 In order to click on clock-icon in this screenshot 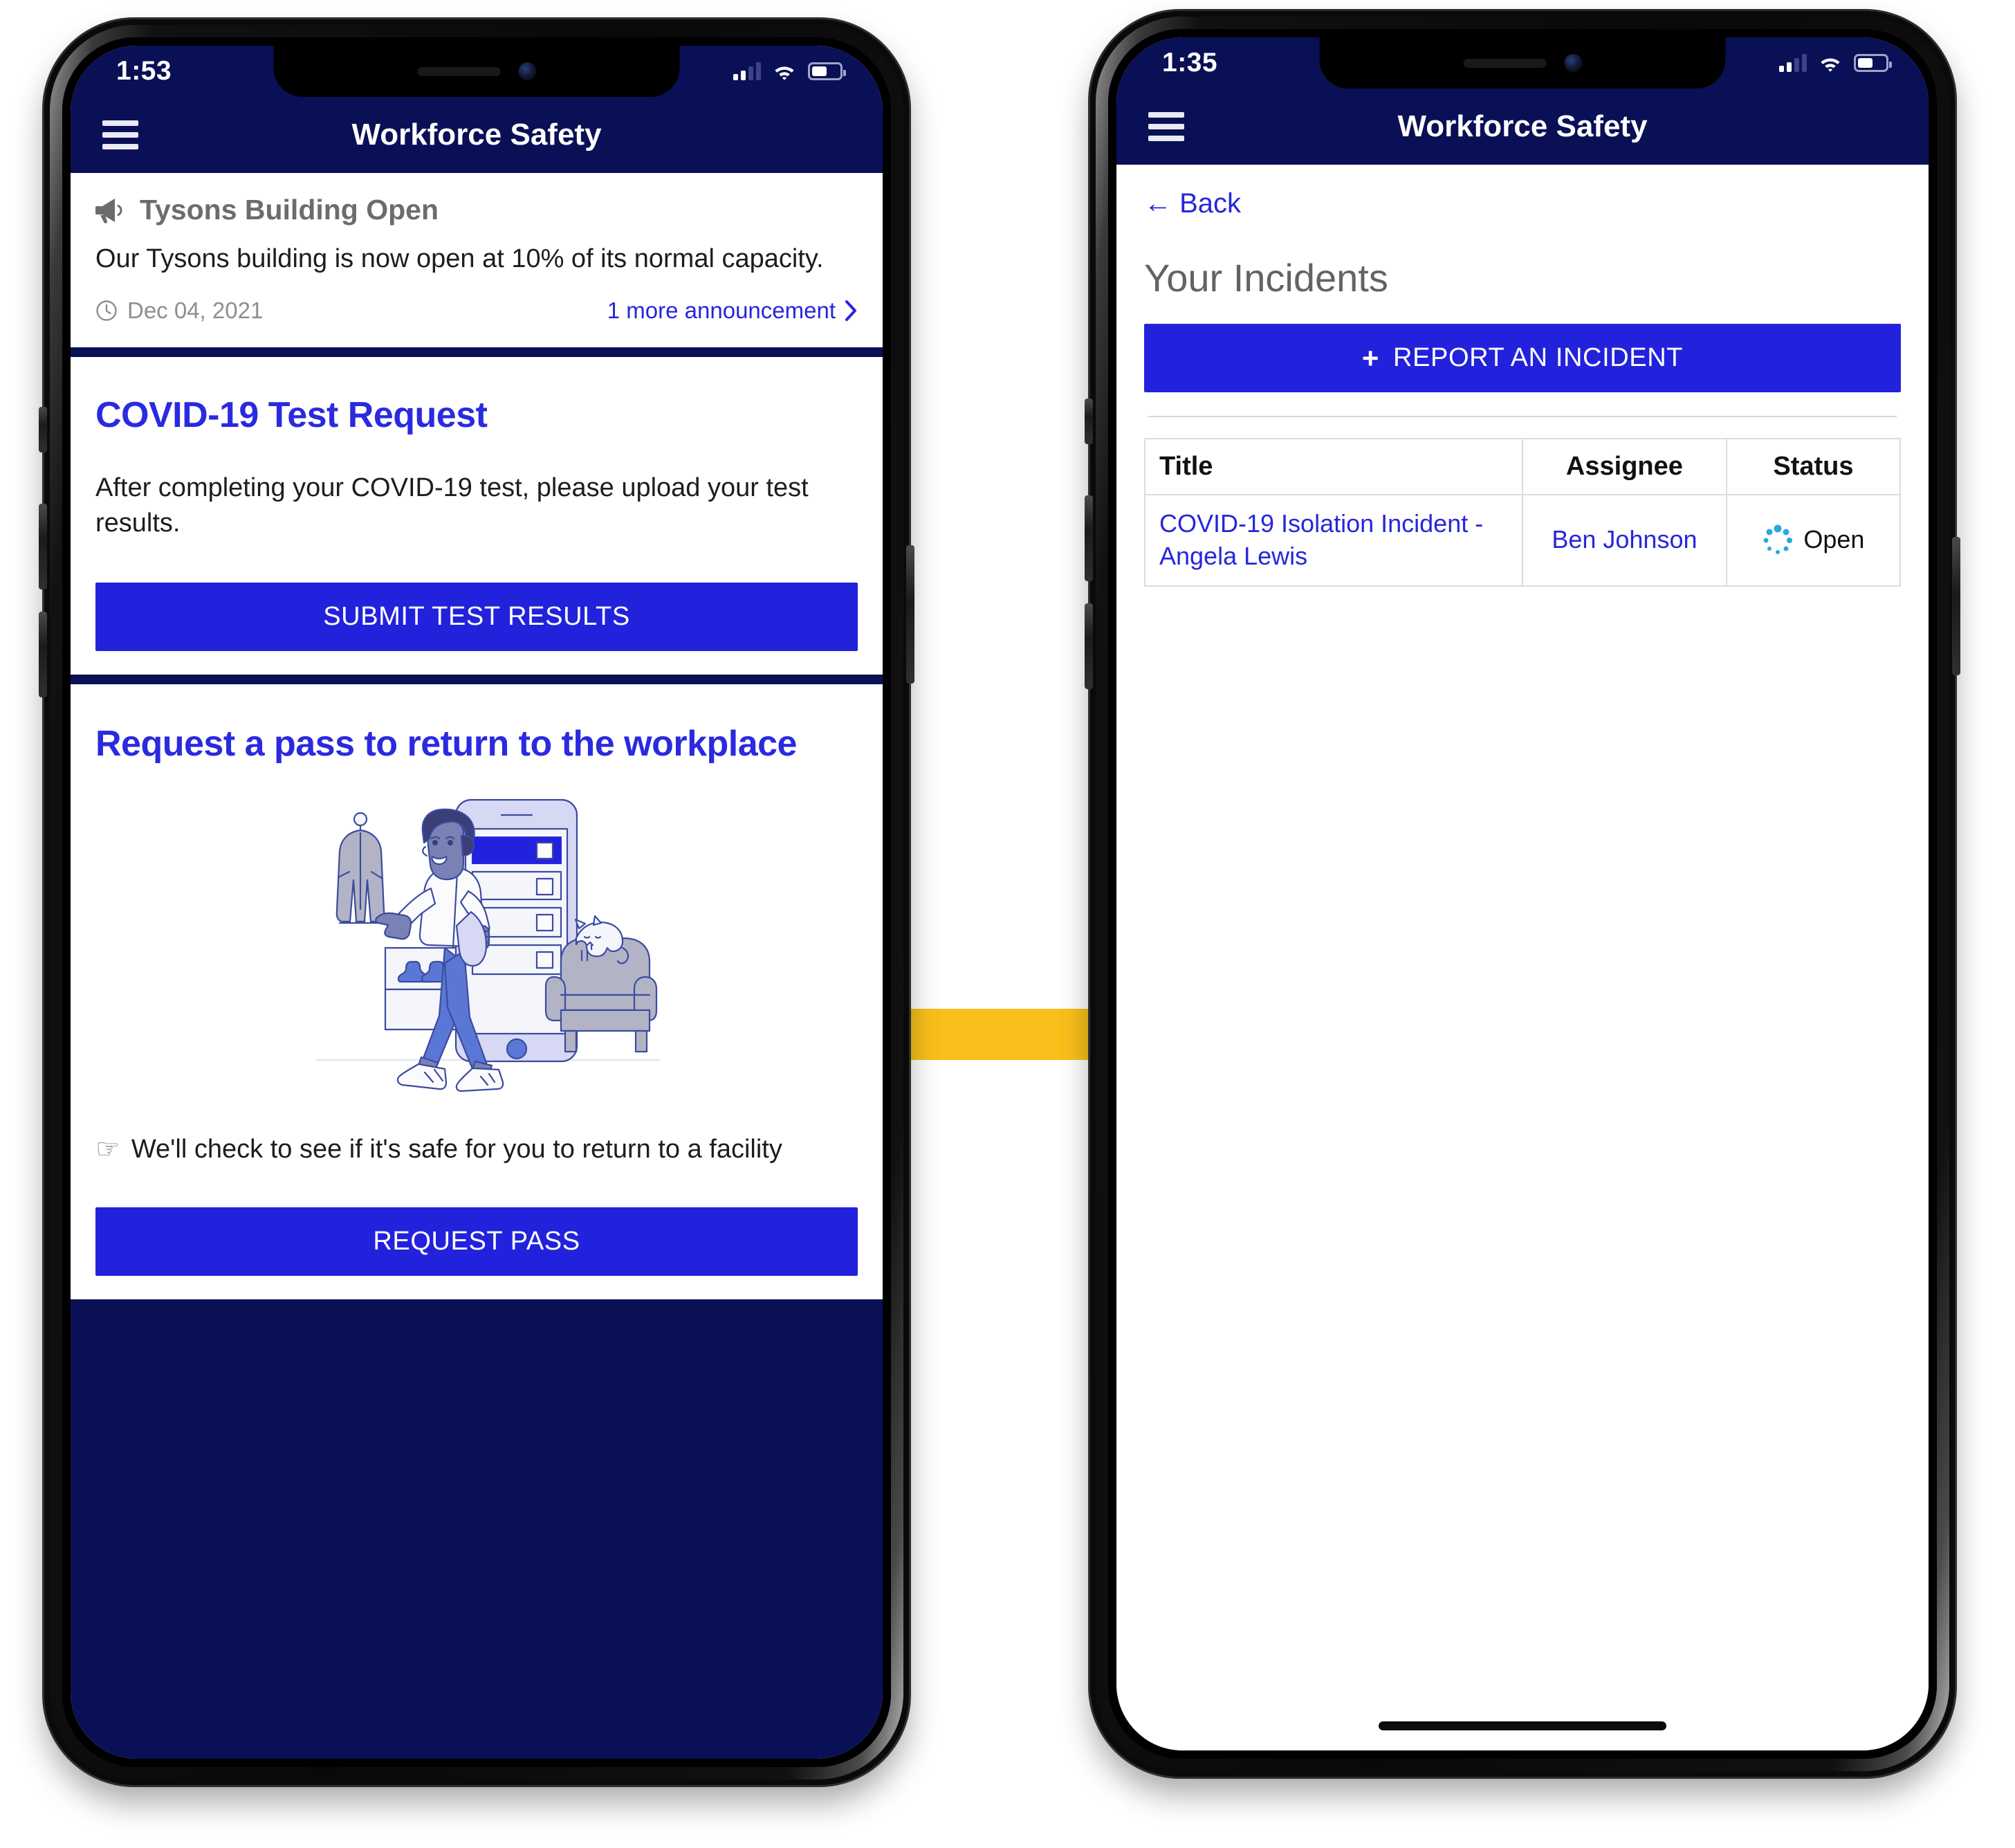, I will do `click(106, 310)`.